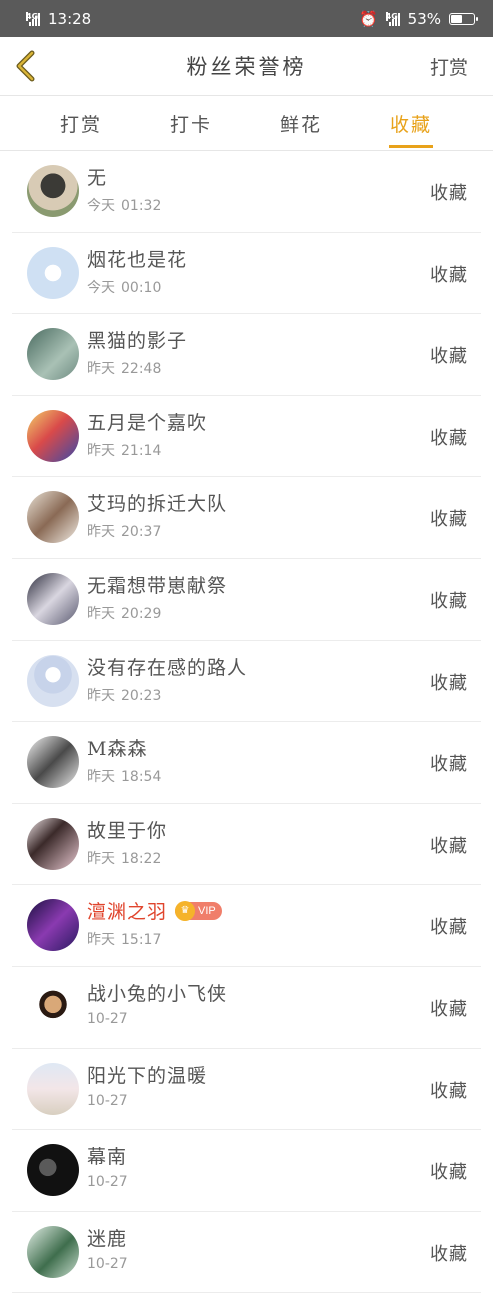 The image size is (493, 1293). I want to click on fan-name-text: M森森, so click(117, 749).